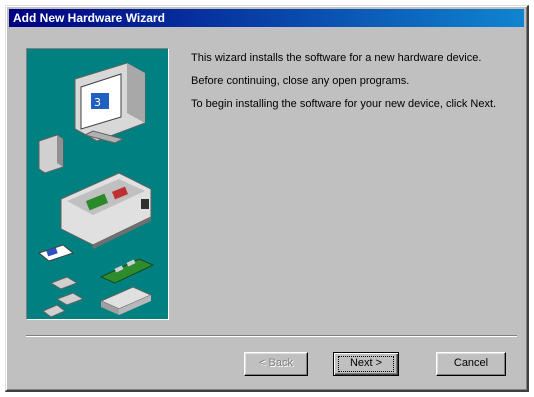  I want to click on hardware-illustration-graphic: 3, so click(96, 190).